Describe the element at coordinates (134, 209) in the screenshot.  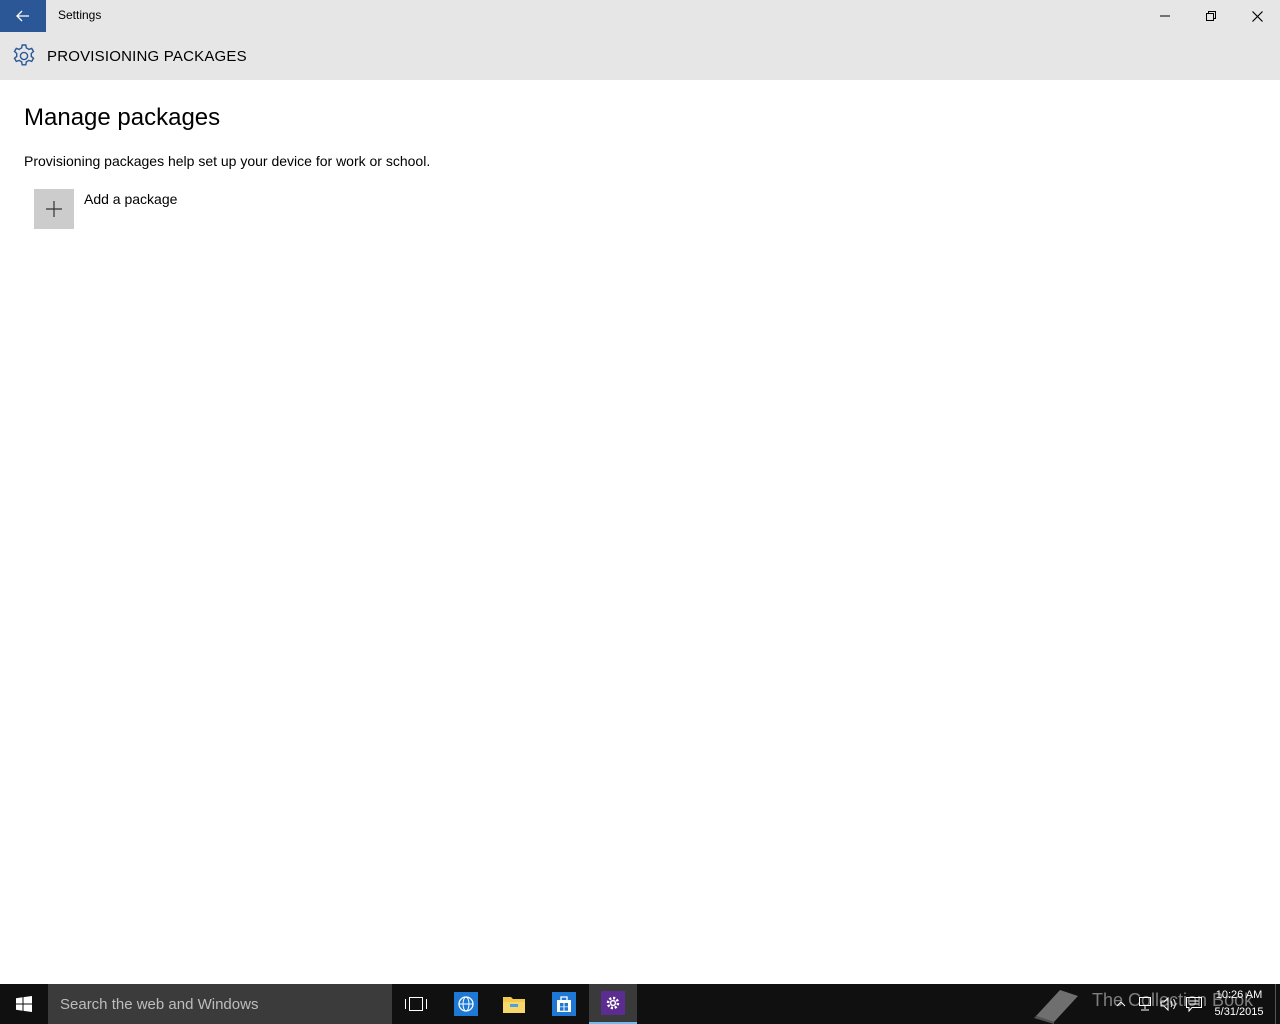
I see `add-package-button: Add a package` at that location.